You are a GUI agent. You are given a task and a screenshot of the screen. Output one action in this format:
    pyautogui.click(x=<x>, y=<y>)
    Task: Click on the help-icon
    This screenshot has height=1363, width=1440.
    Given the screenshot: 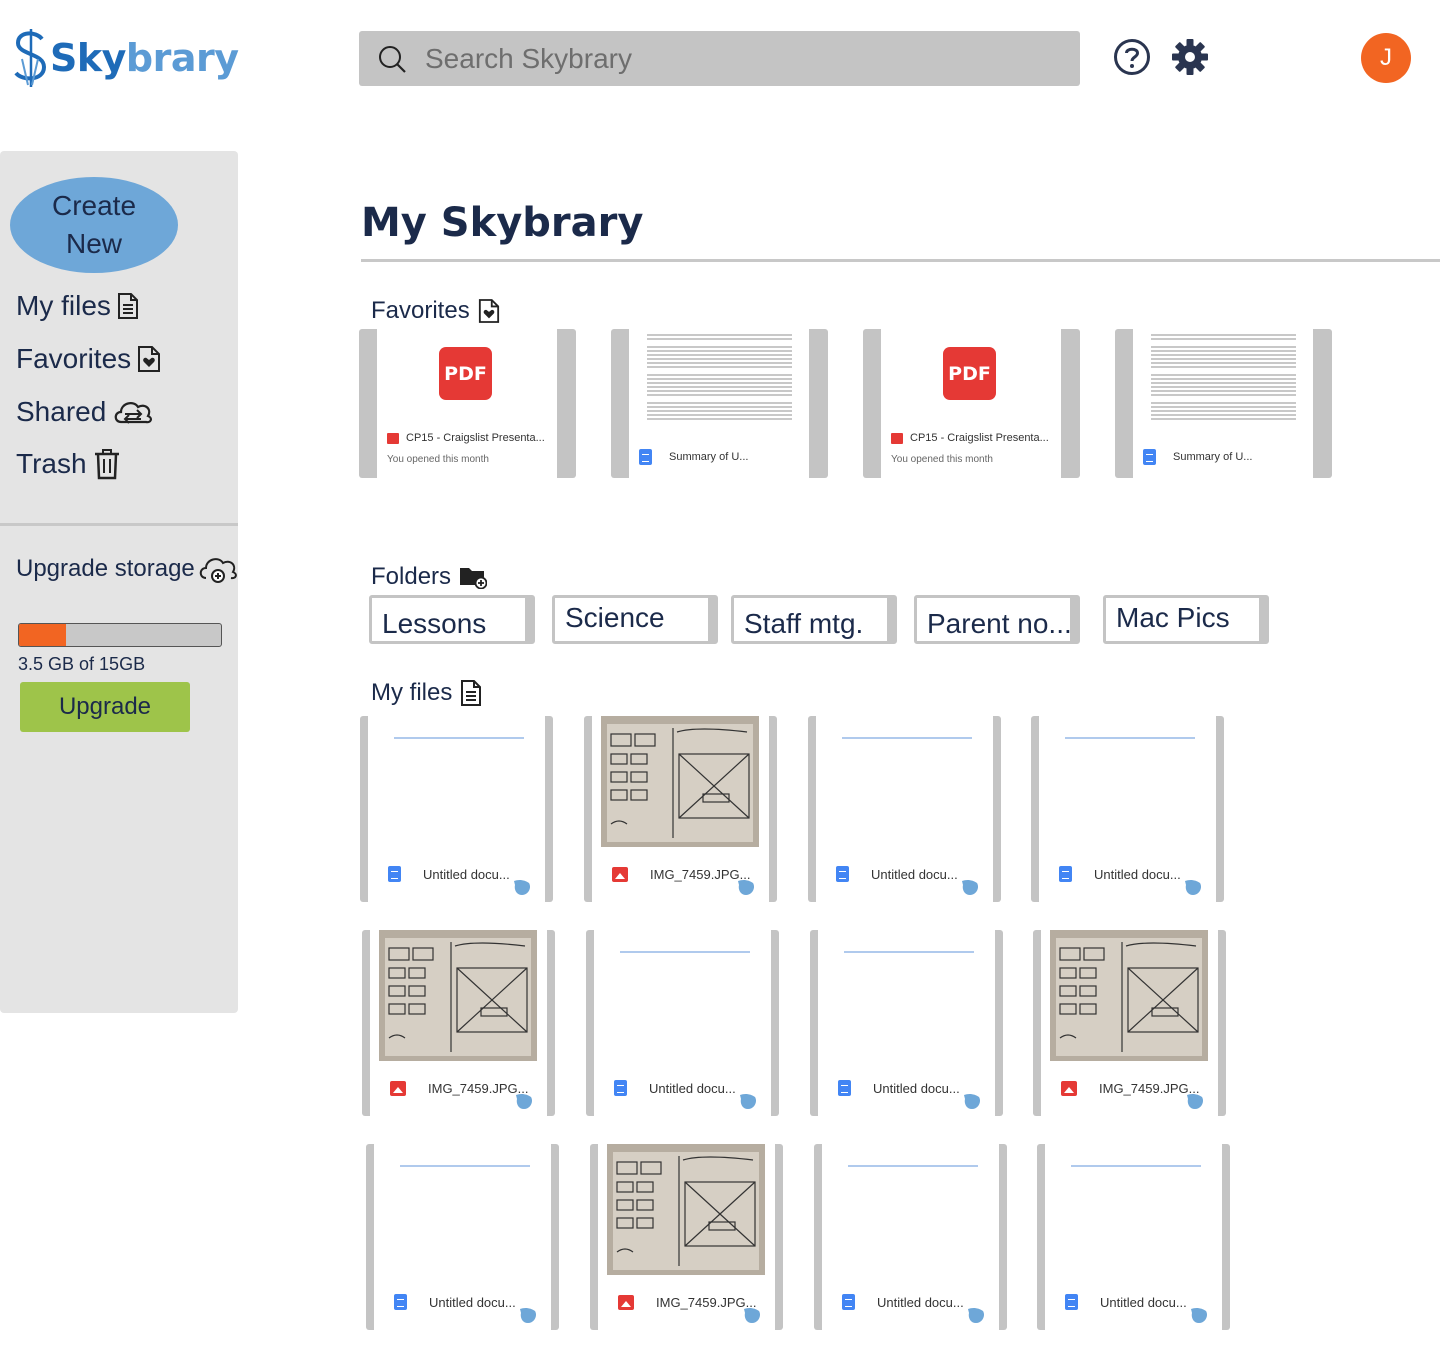 What is the action you would take?
    pyautogui.click(x=1132, y=57)
    